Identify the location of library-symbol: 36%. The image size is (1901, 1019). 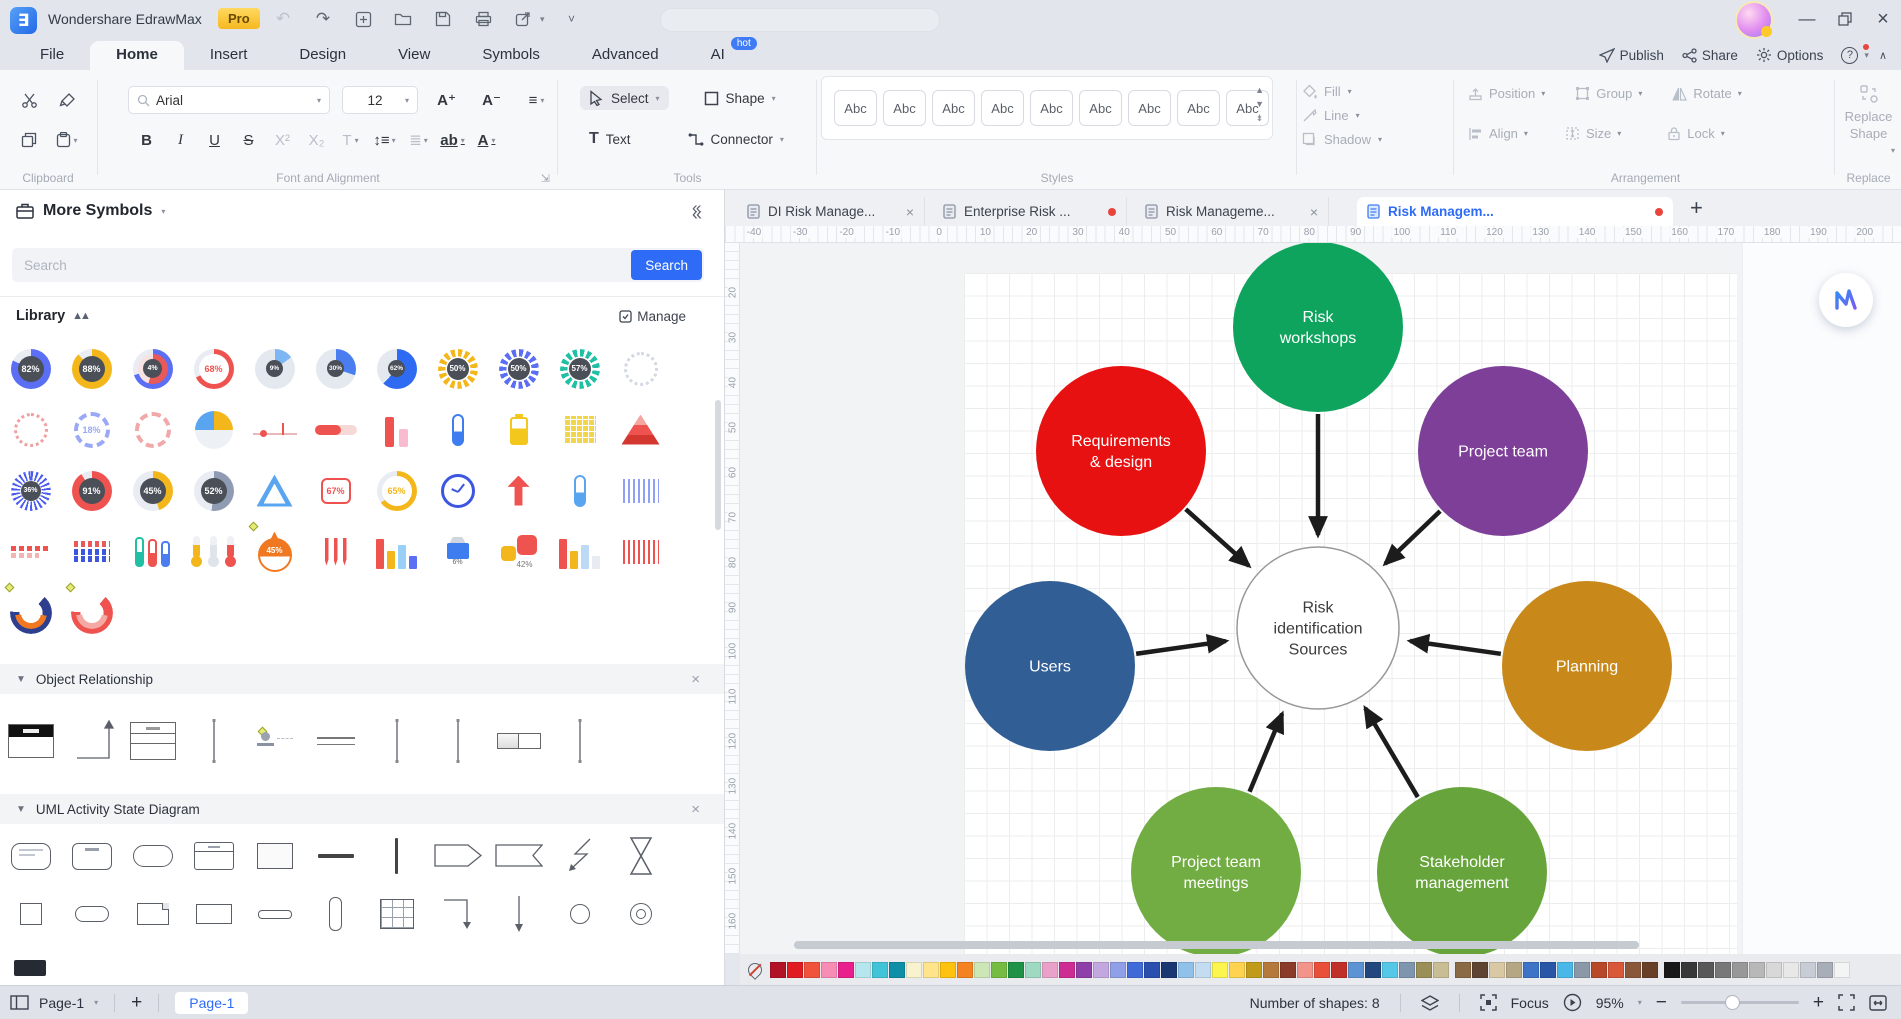
(30, 490).